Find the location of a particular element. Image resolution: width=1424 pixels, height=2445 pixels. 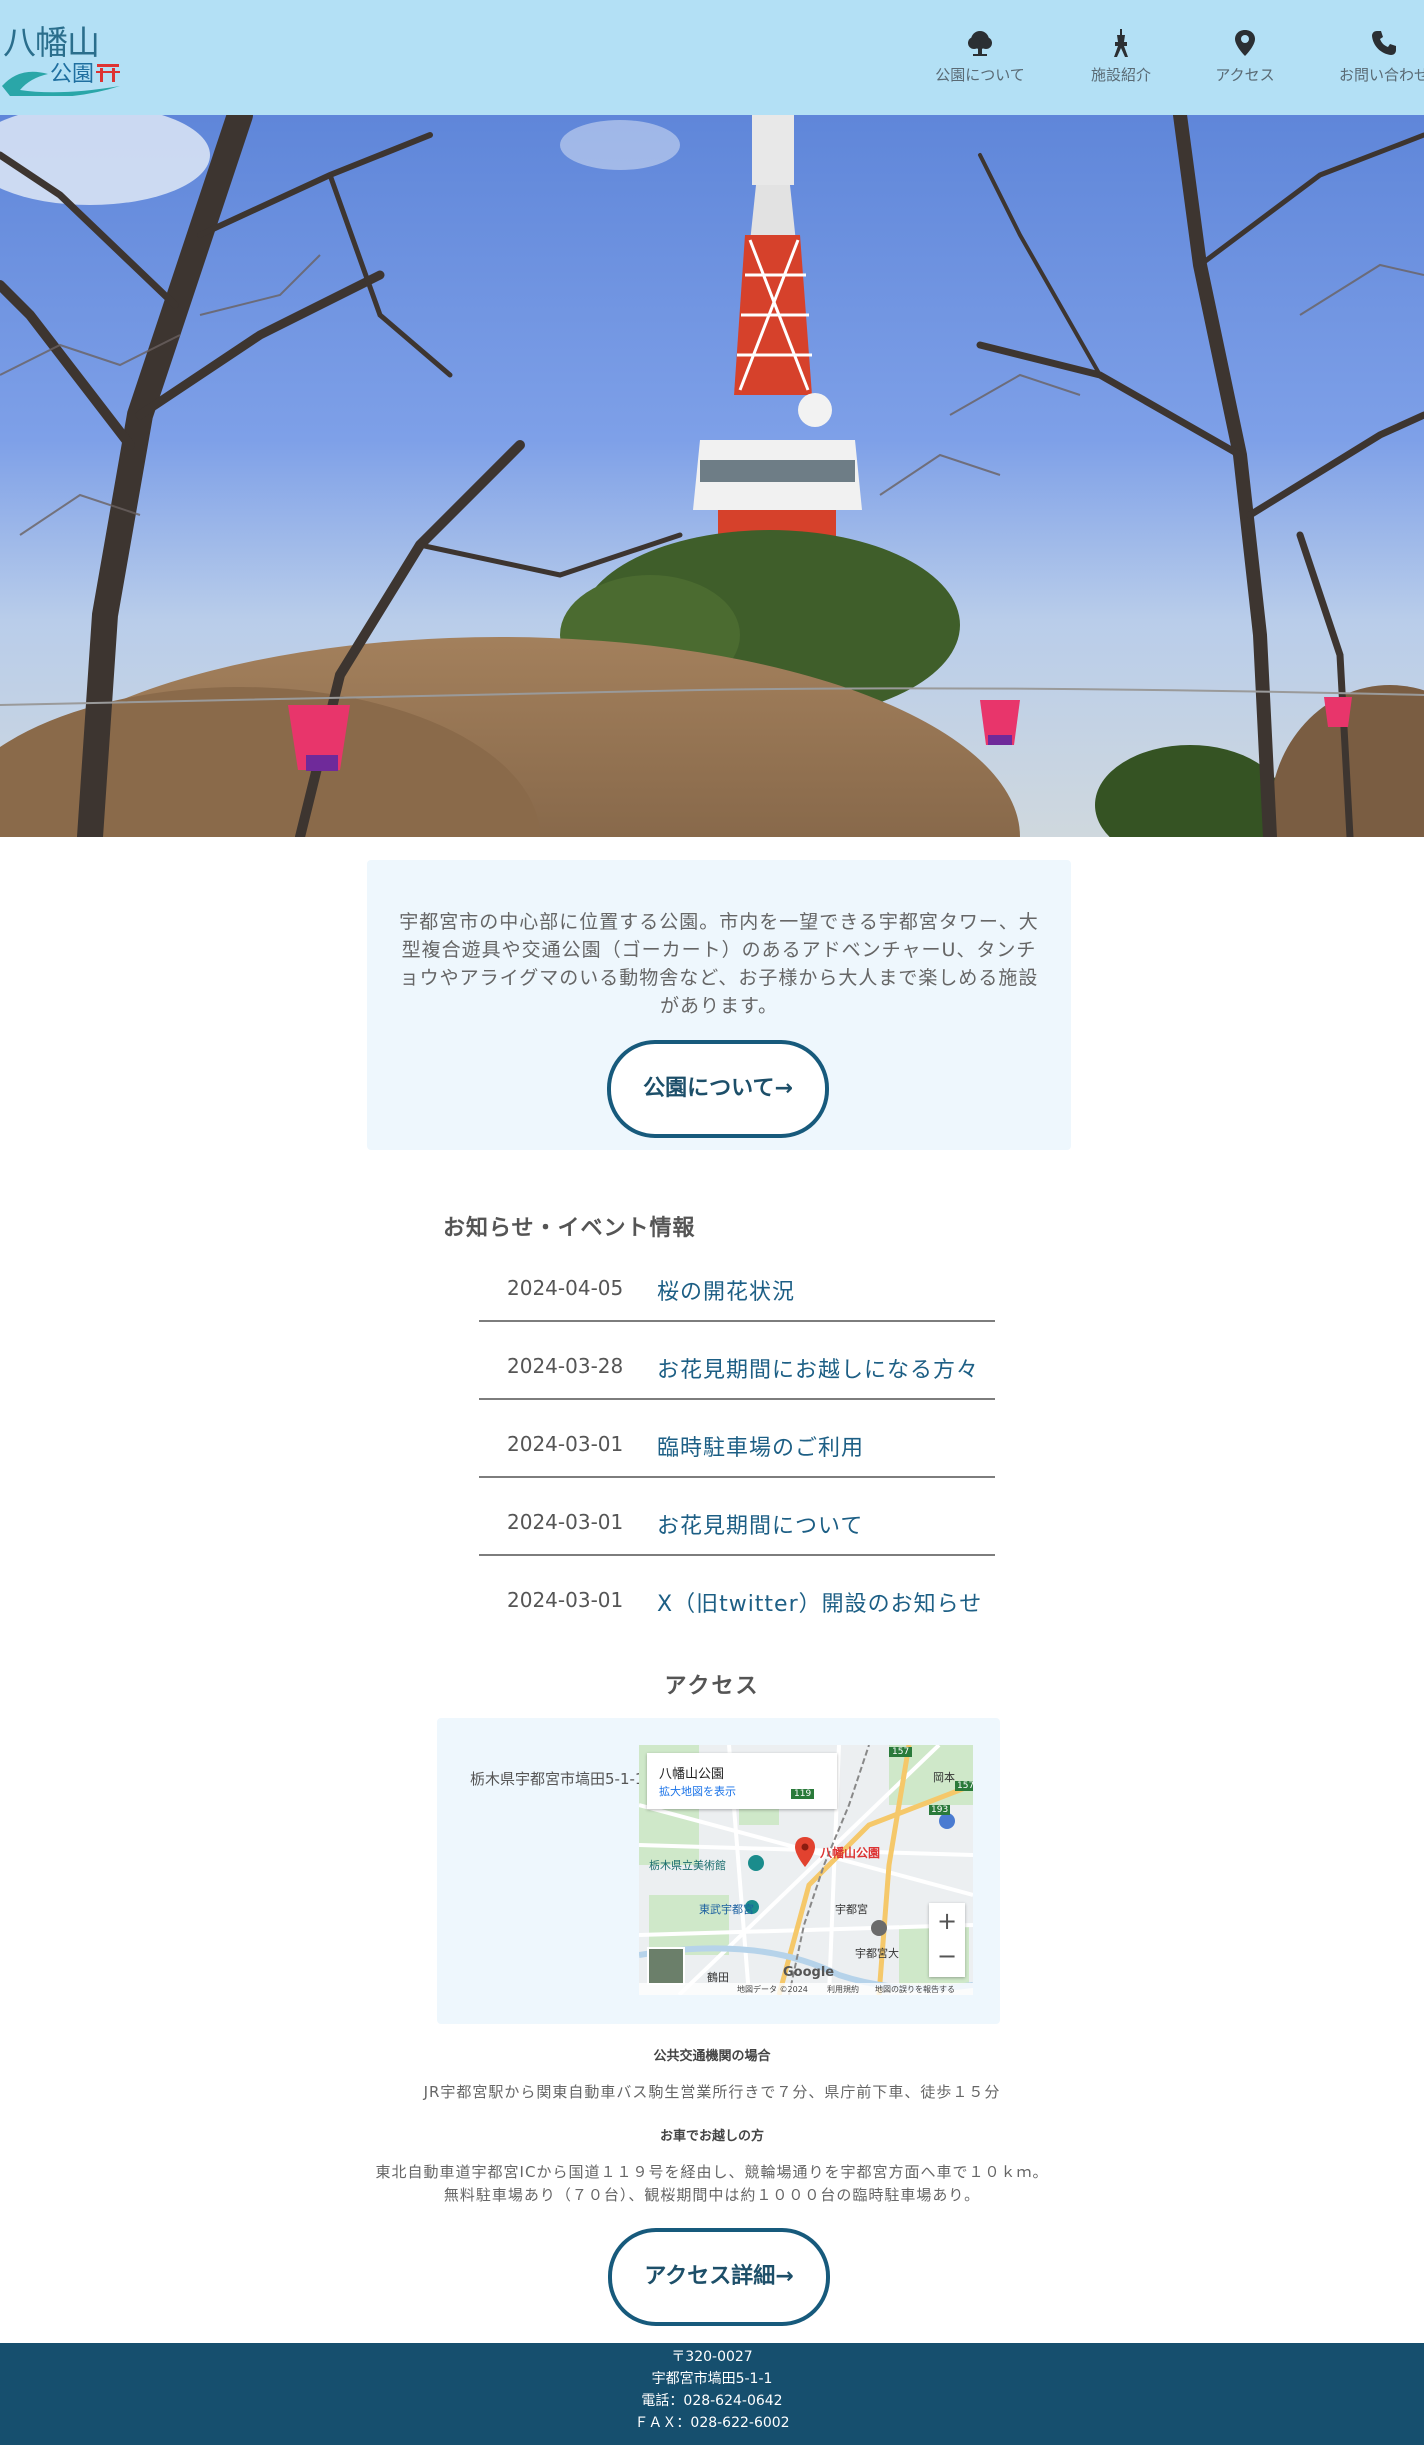

site-header: 八幡山 公園 公園について 施設紹介 アクセス お問い合わせ is located at coordinates (712, 57).